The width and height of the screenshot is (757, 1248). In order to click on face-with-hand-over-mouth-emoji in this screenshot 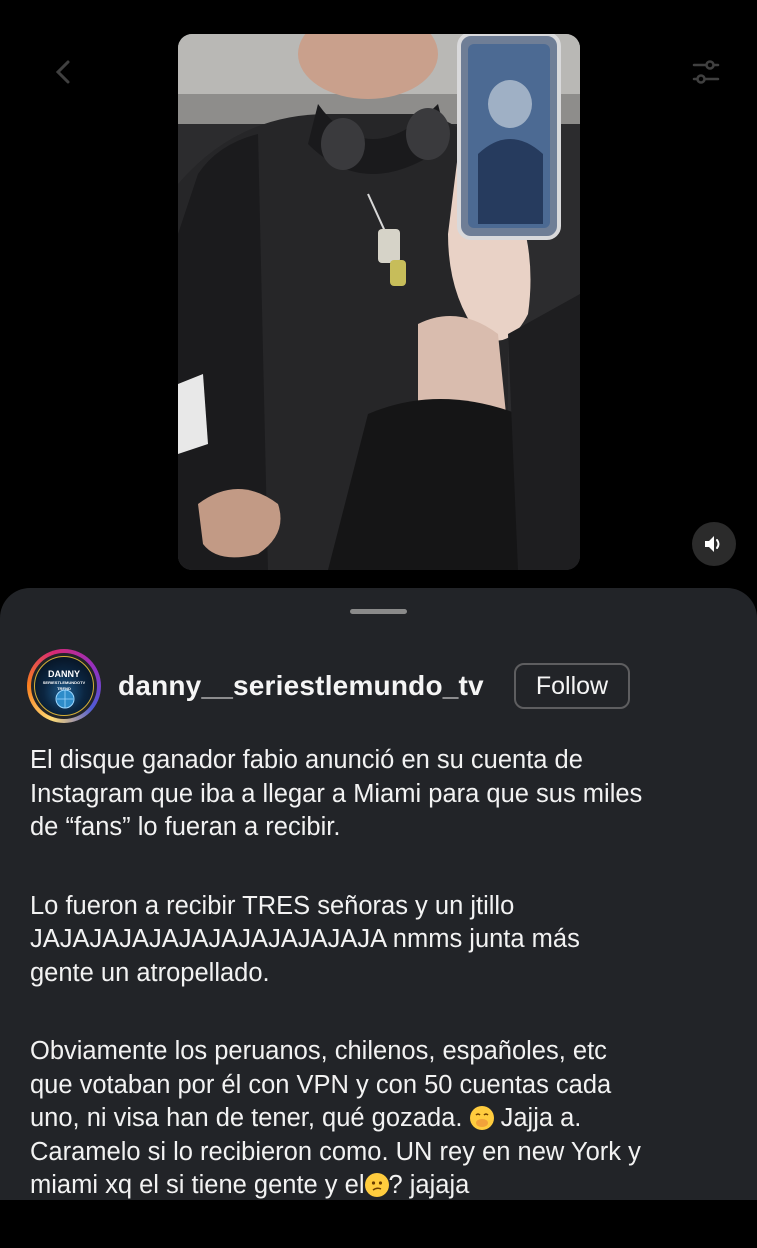, I will do `click(481, 1118)`.